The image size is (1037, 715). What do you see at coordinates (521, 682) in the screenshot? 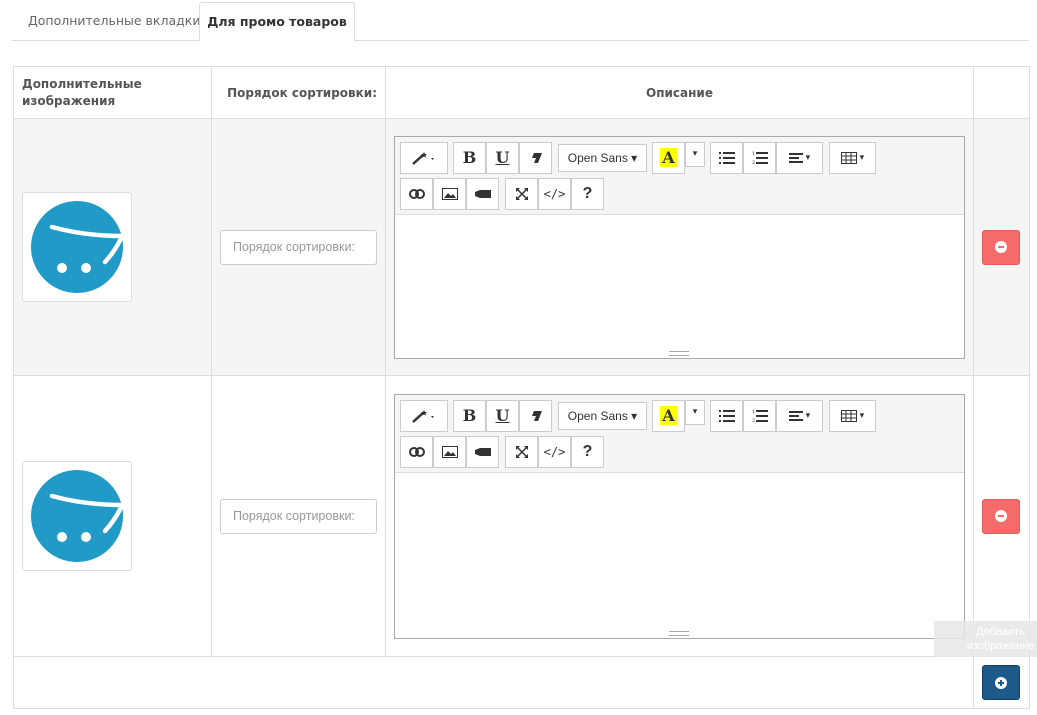
I see `table-footer-row` at bounding box center [521, 682].